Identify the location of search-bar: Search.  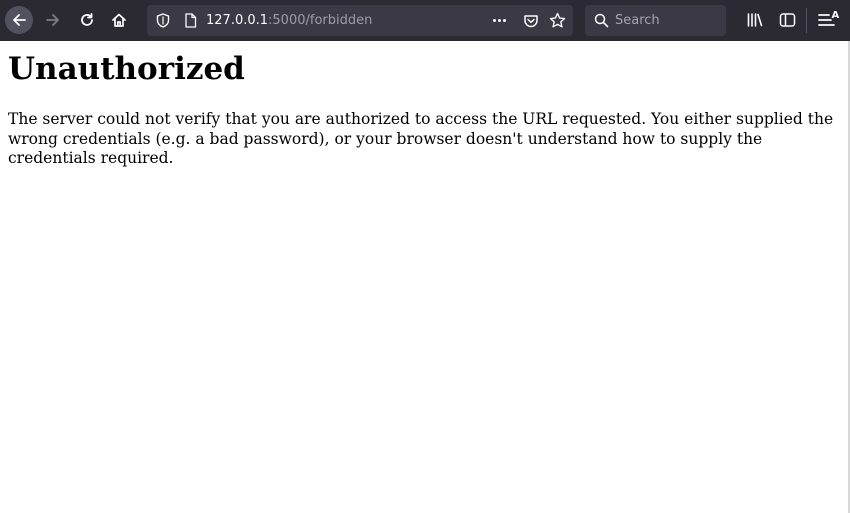
(655, 20).